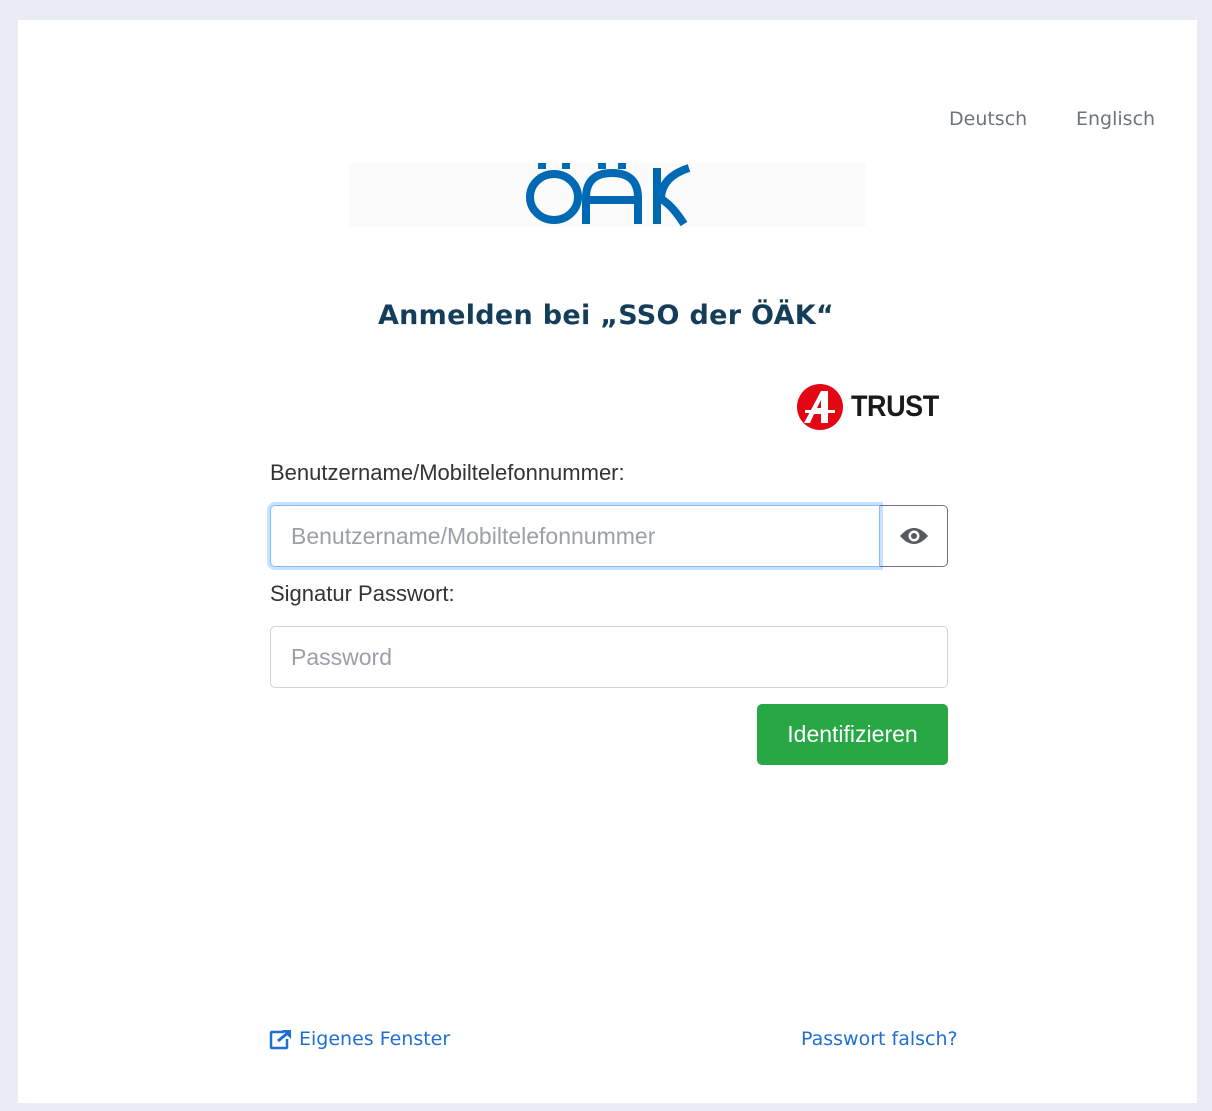  Describe the element at coordinates (1115, 119) in the screenshot. I see `language-english-link: Englisch` at that location.